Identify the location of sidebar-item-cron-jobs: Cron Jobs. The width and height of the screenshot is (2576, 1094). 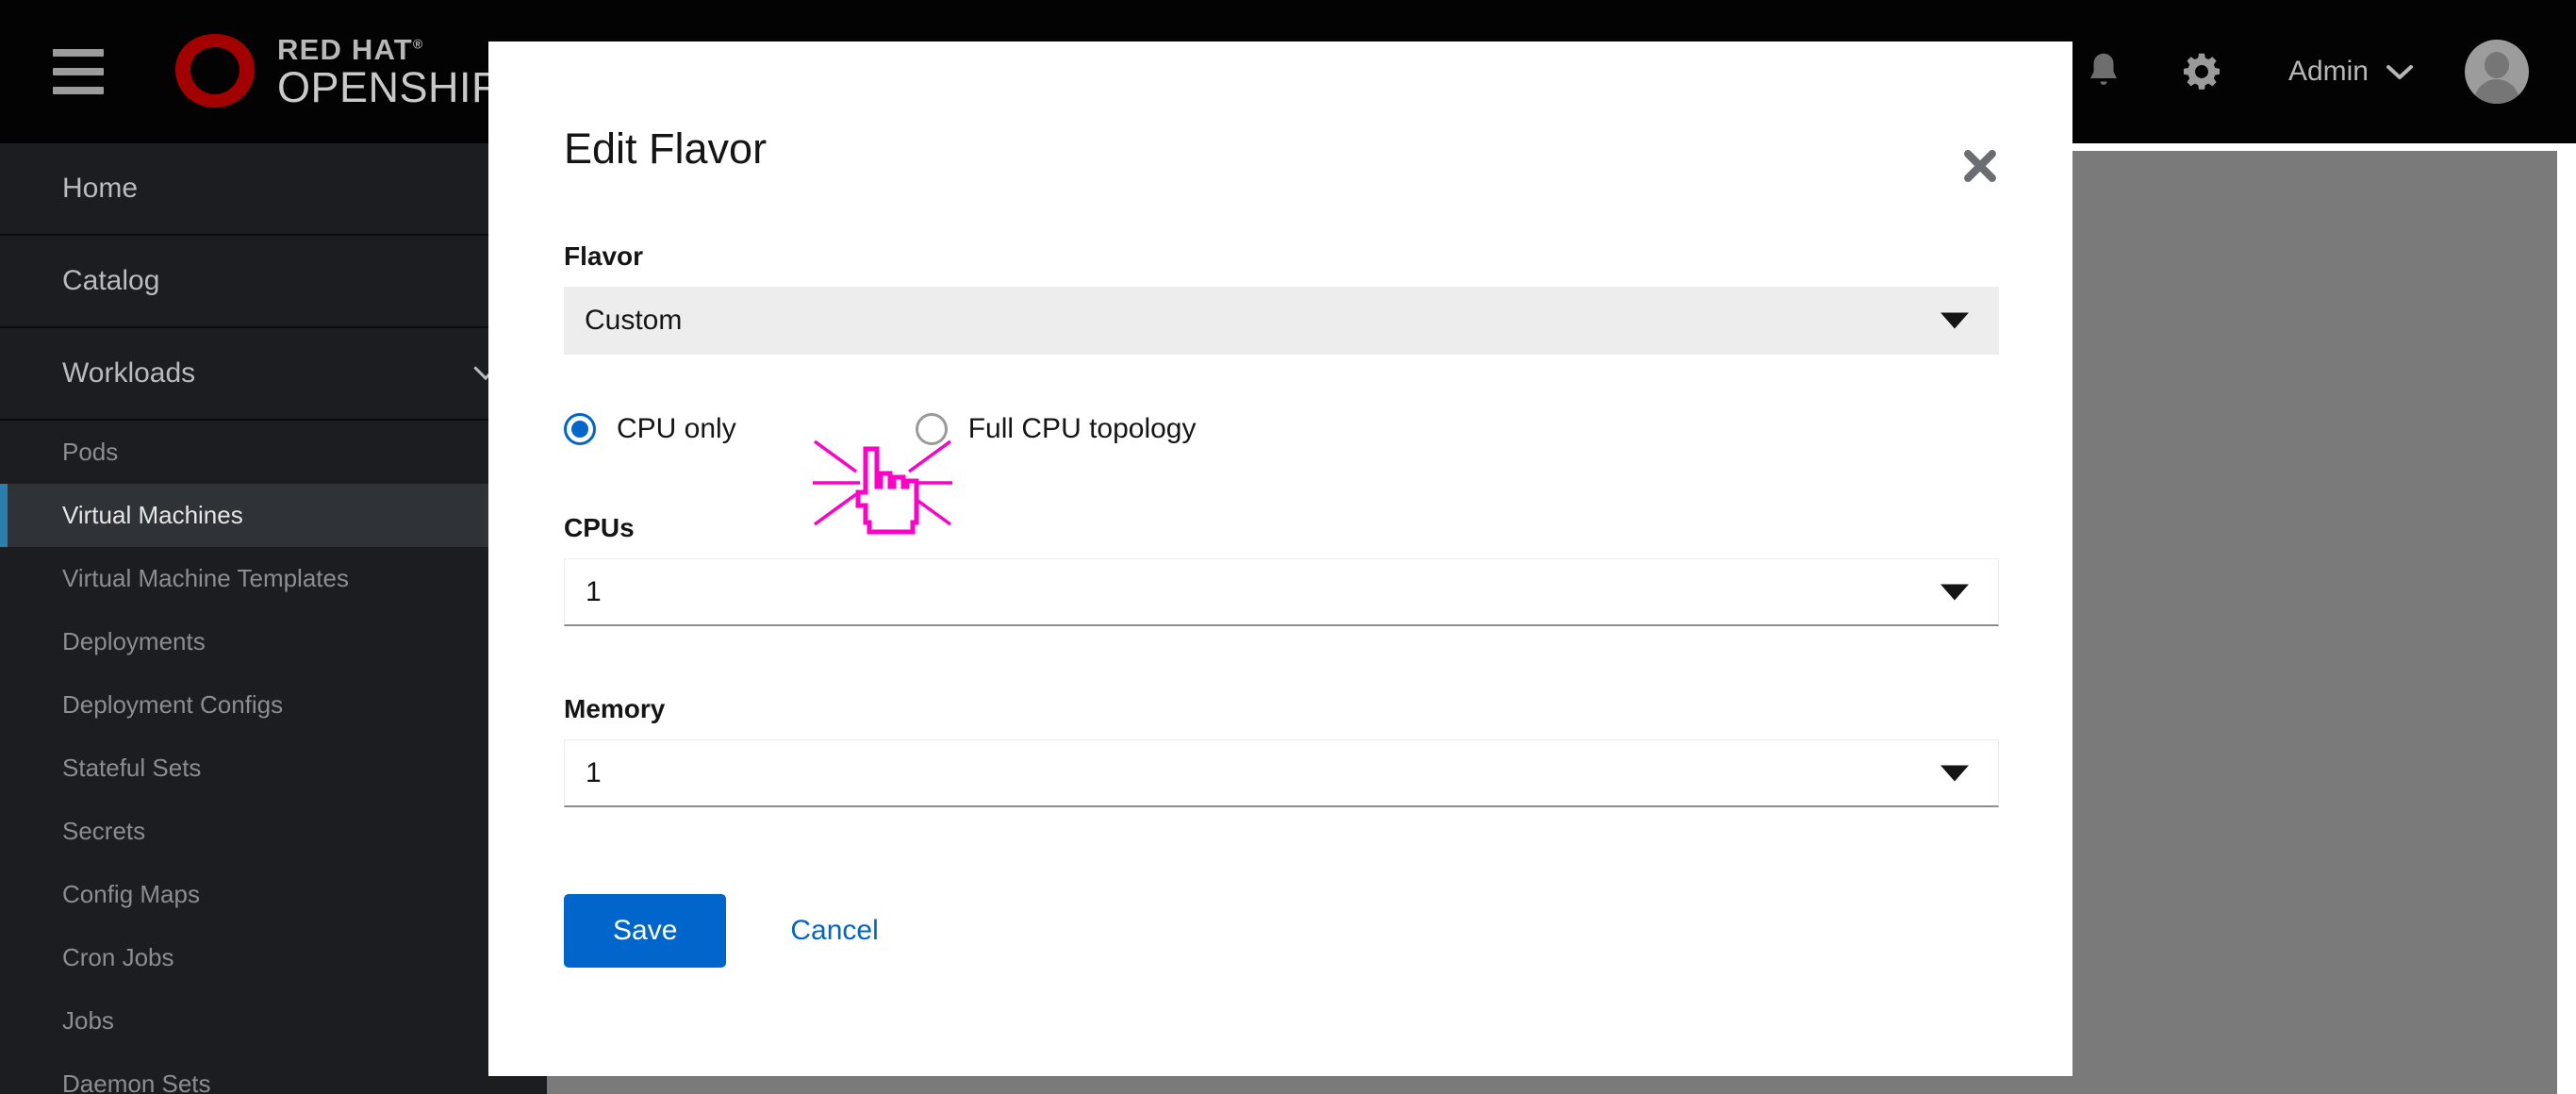
(273, 958).